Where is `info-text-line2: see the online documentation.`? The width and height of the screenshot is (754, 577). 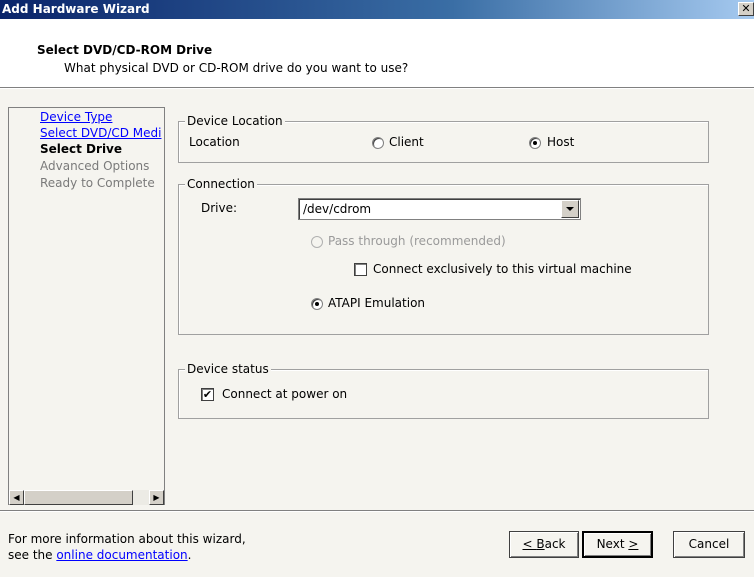 info-text-line2: see the online documentation. is located at coordinates (99, 555).